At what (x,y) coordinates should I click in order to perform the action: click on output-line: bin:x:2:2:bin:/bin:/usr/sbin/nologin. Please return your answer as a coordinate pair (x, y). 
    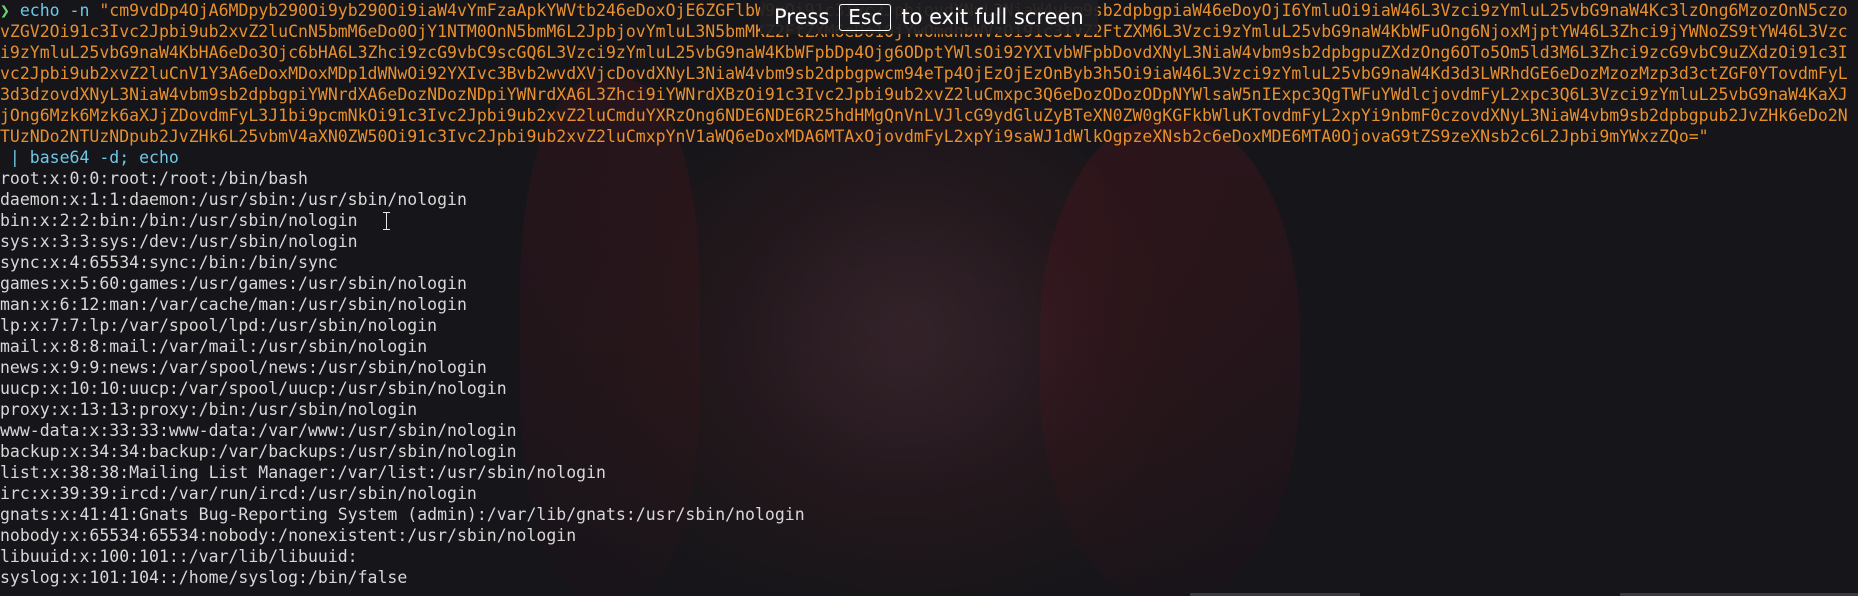
    Looking at the image, I should click on (179, 220).